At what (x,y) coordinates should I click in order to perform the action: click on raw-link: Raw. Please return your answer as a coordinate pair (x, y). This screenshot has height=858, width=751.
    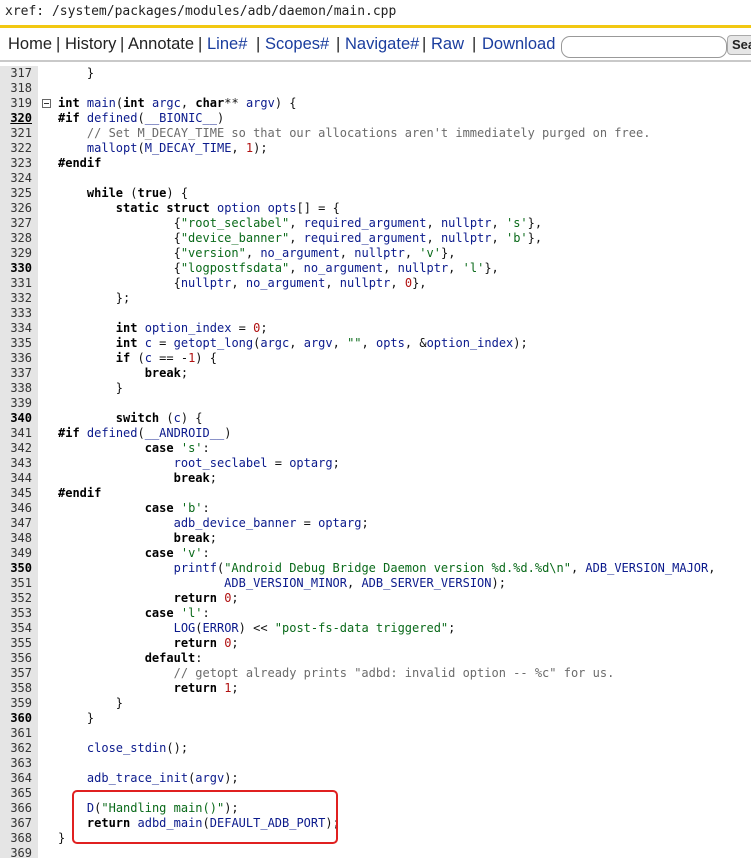
    Looking at the image, I should click on (447, 44).